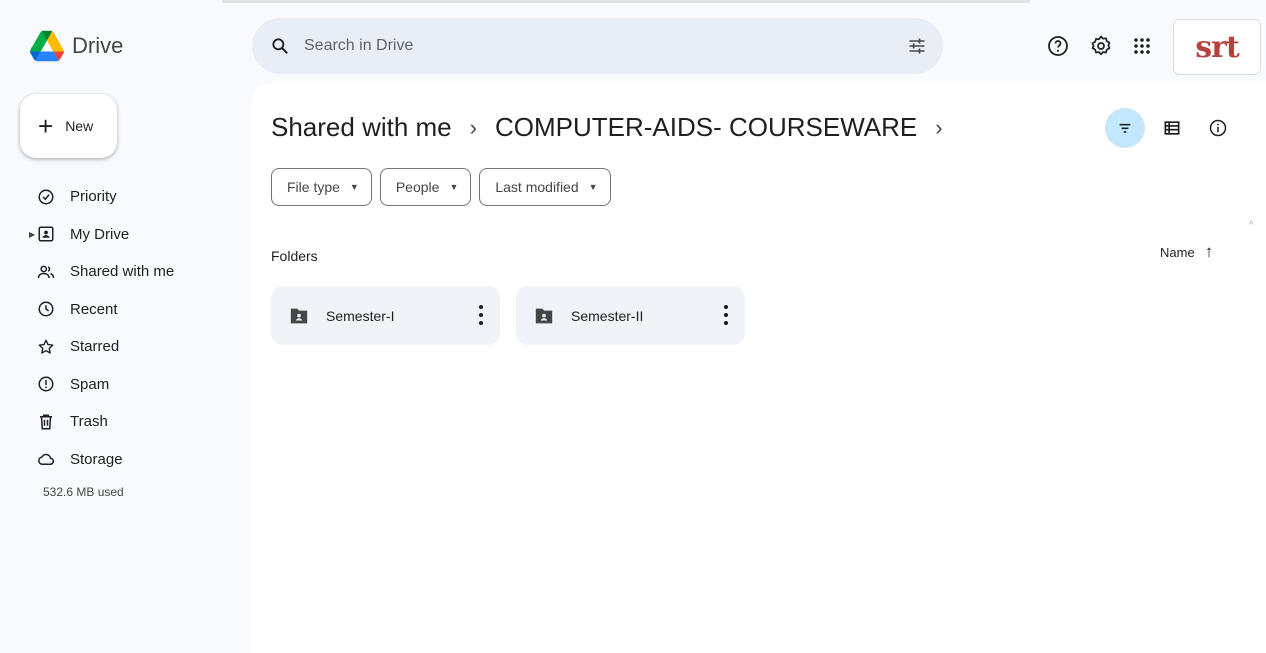 Image resolution: width=1266 pixels, height=653 pixels. Describe the element at coordinates (360, 315) in the screenshot. I see `folder-name: Semester-I` at that location.